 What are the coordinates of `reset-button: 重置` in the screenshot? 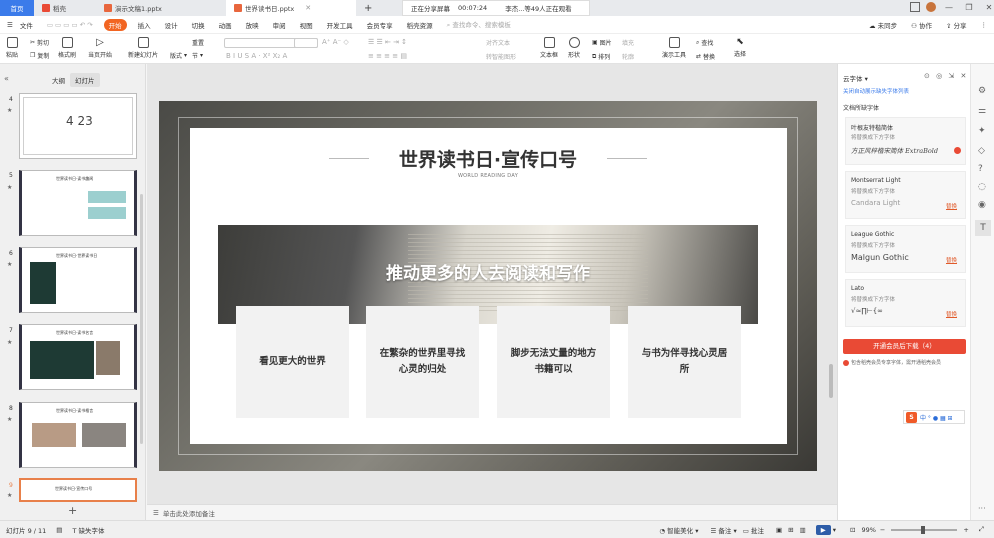 It's located at (198, 42).